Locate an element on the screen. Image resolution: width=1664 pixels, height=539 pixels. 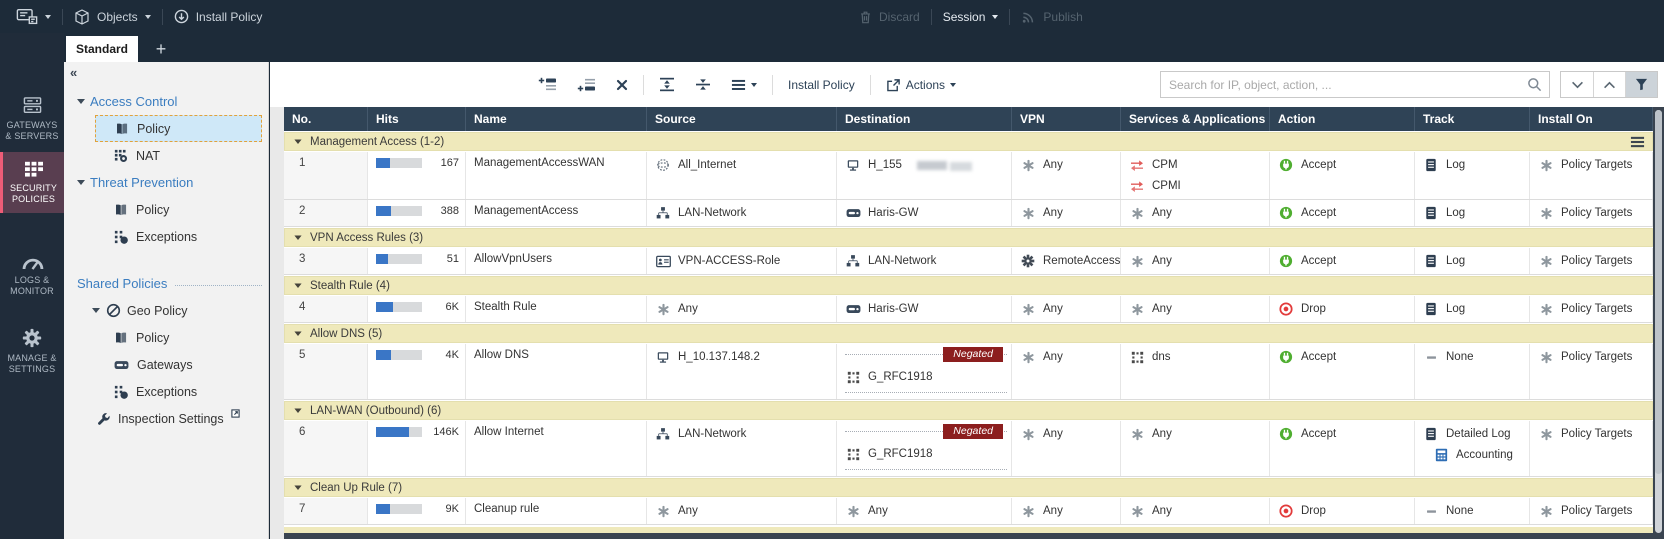
tree-item-threat-exceptions: Exceptions is located at coordinates (166, 236).